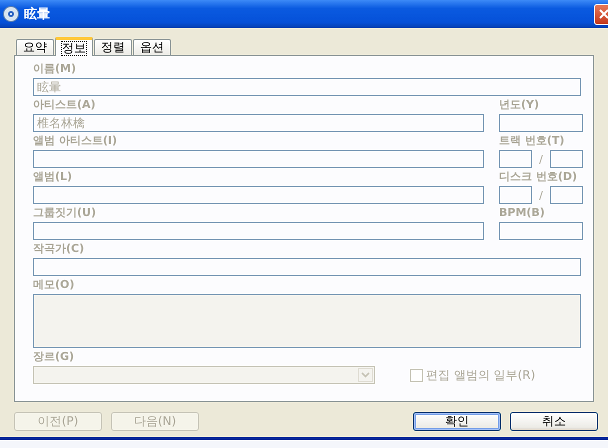 This screenshot has width=608, height=448. What do you see at coordinates (11, 14) in the screenshot?
I see `disc-icon` at bounding box center [11, 14].